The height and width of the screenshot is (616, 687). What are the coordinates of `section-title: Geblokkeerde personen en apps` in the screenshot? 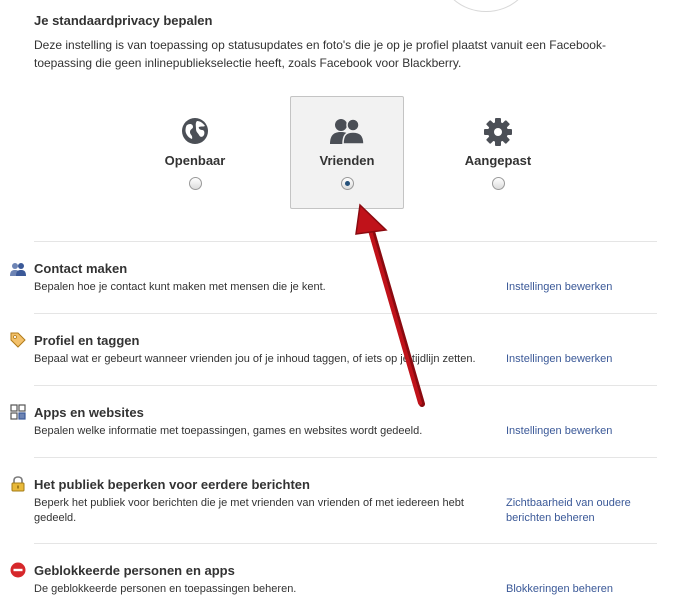 It's located at (134, 570).